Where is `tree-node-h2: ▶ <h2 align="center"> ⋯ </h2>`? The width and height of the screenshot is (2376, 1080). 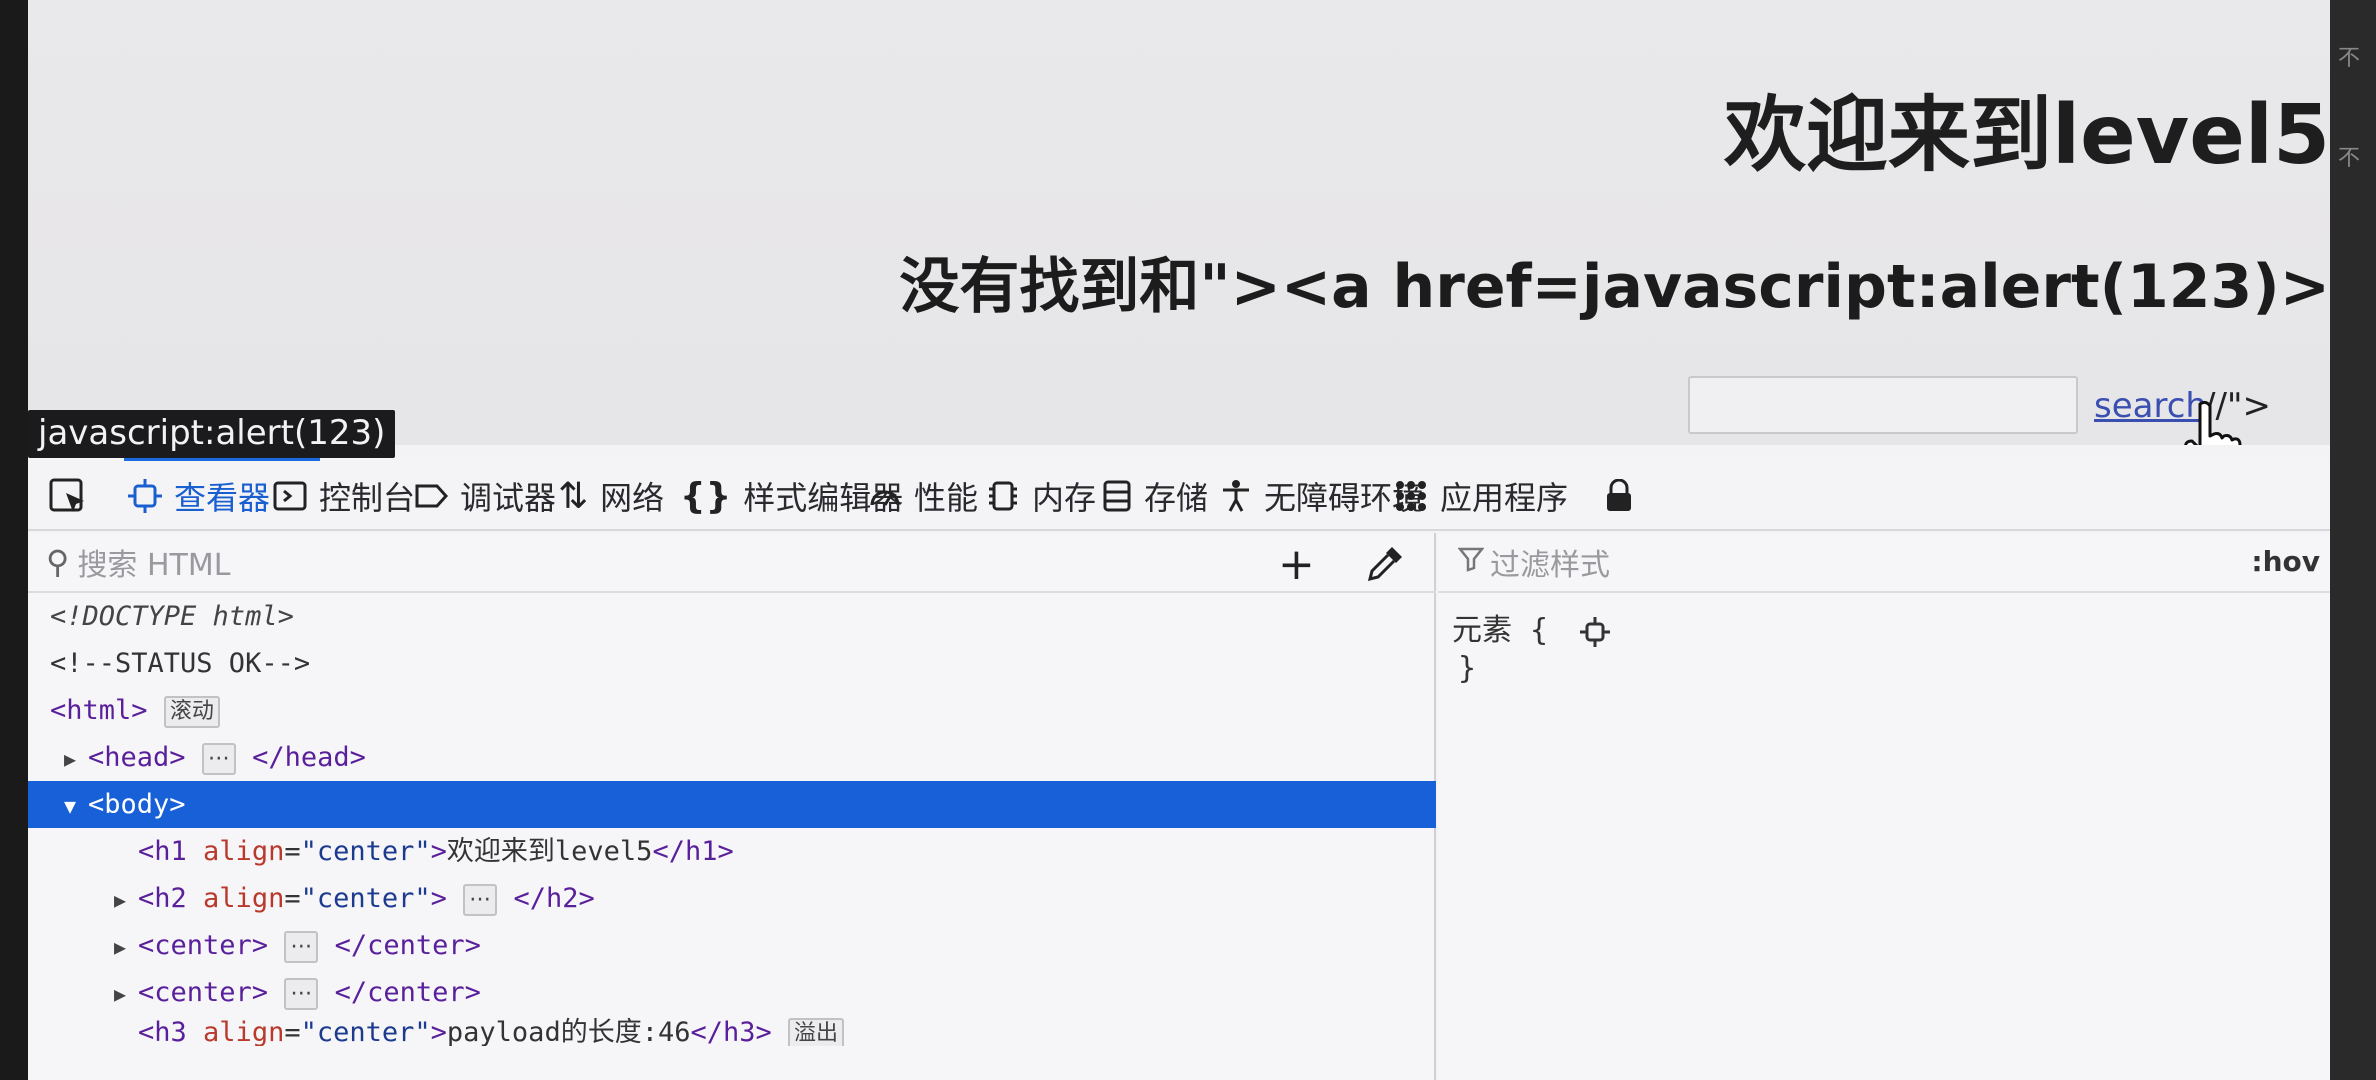
tree-node-h2: ▶ <h2 align="center"> ⋯ </h2> is located at coordinates (732, 898).